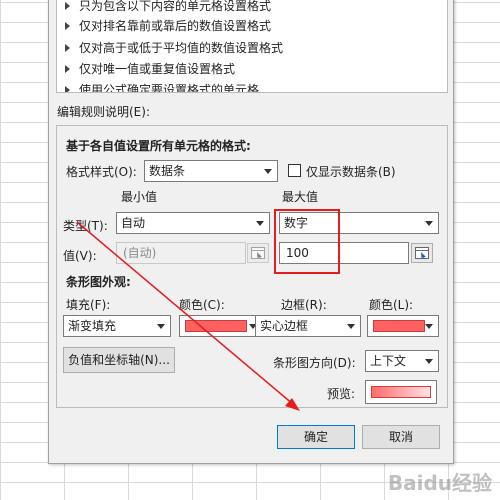 The width and height of the screenshot is (500, 500). What do you see at coordinates (439, 483) in the screenshot?
I see `watermark-text: Baidu经验` at bounding box center [439, 483].